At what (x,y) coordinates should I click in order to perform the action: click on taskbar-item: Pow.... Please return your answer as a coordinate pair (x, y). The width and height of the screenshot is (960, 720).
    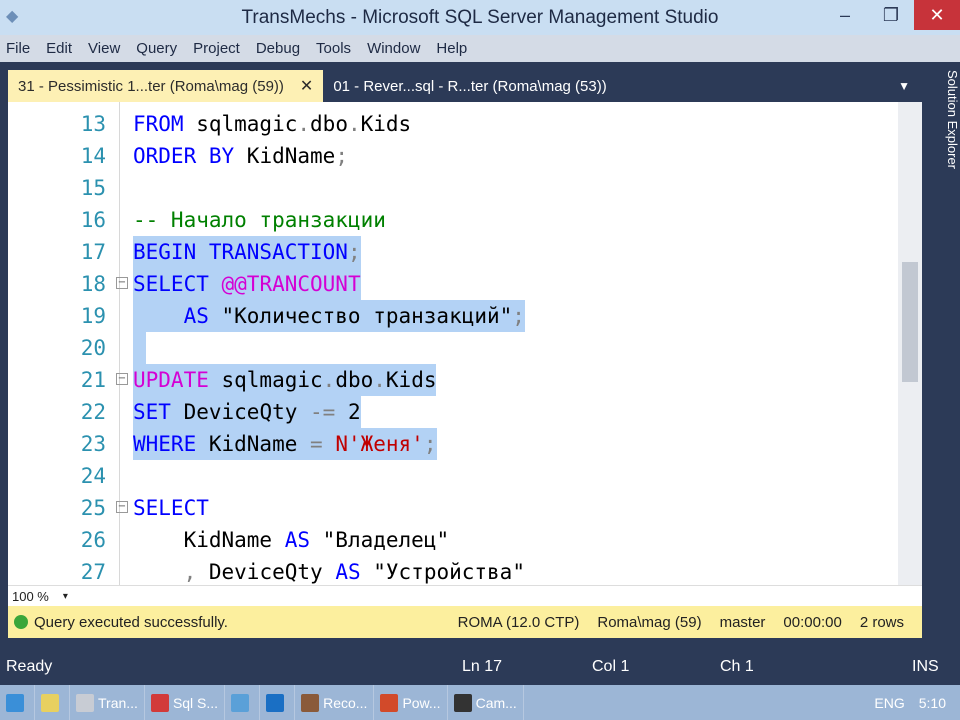
    Looking at the image, I should click on (411, 702).